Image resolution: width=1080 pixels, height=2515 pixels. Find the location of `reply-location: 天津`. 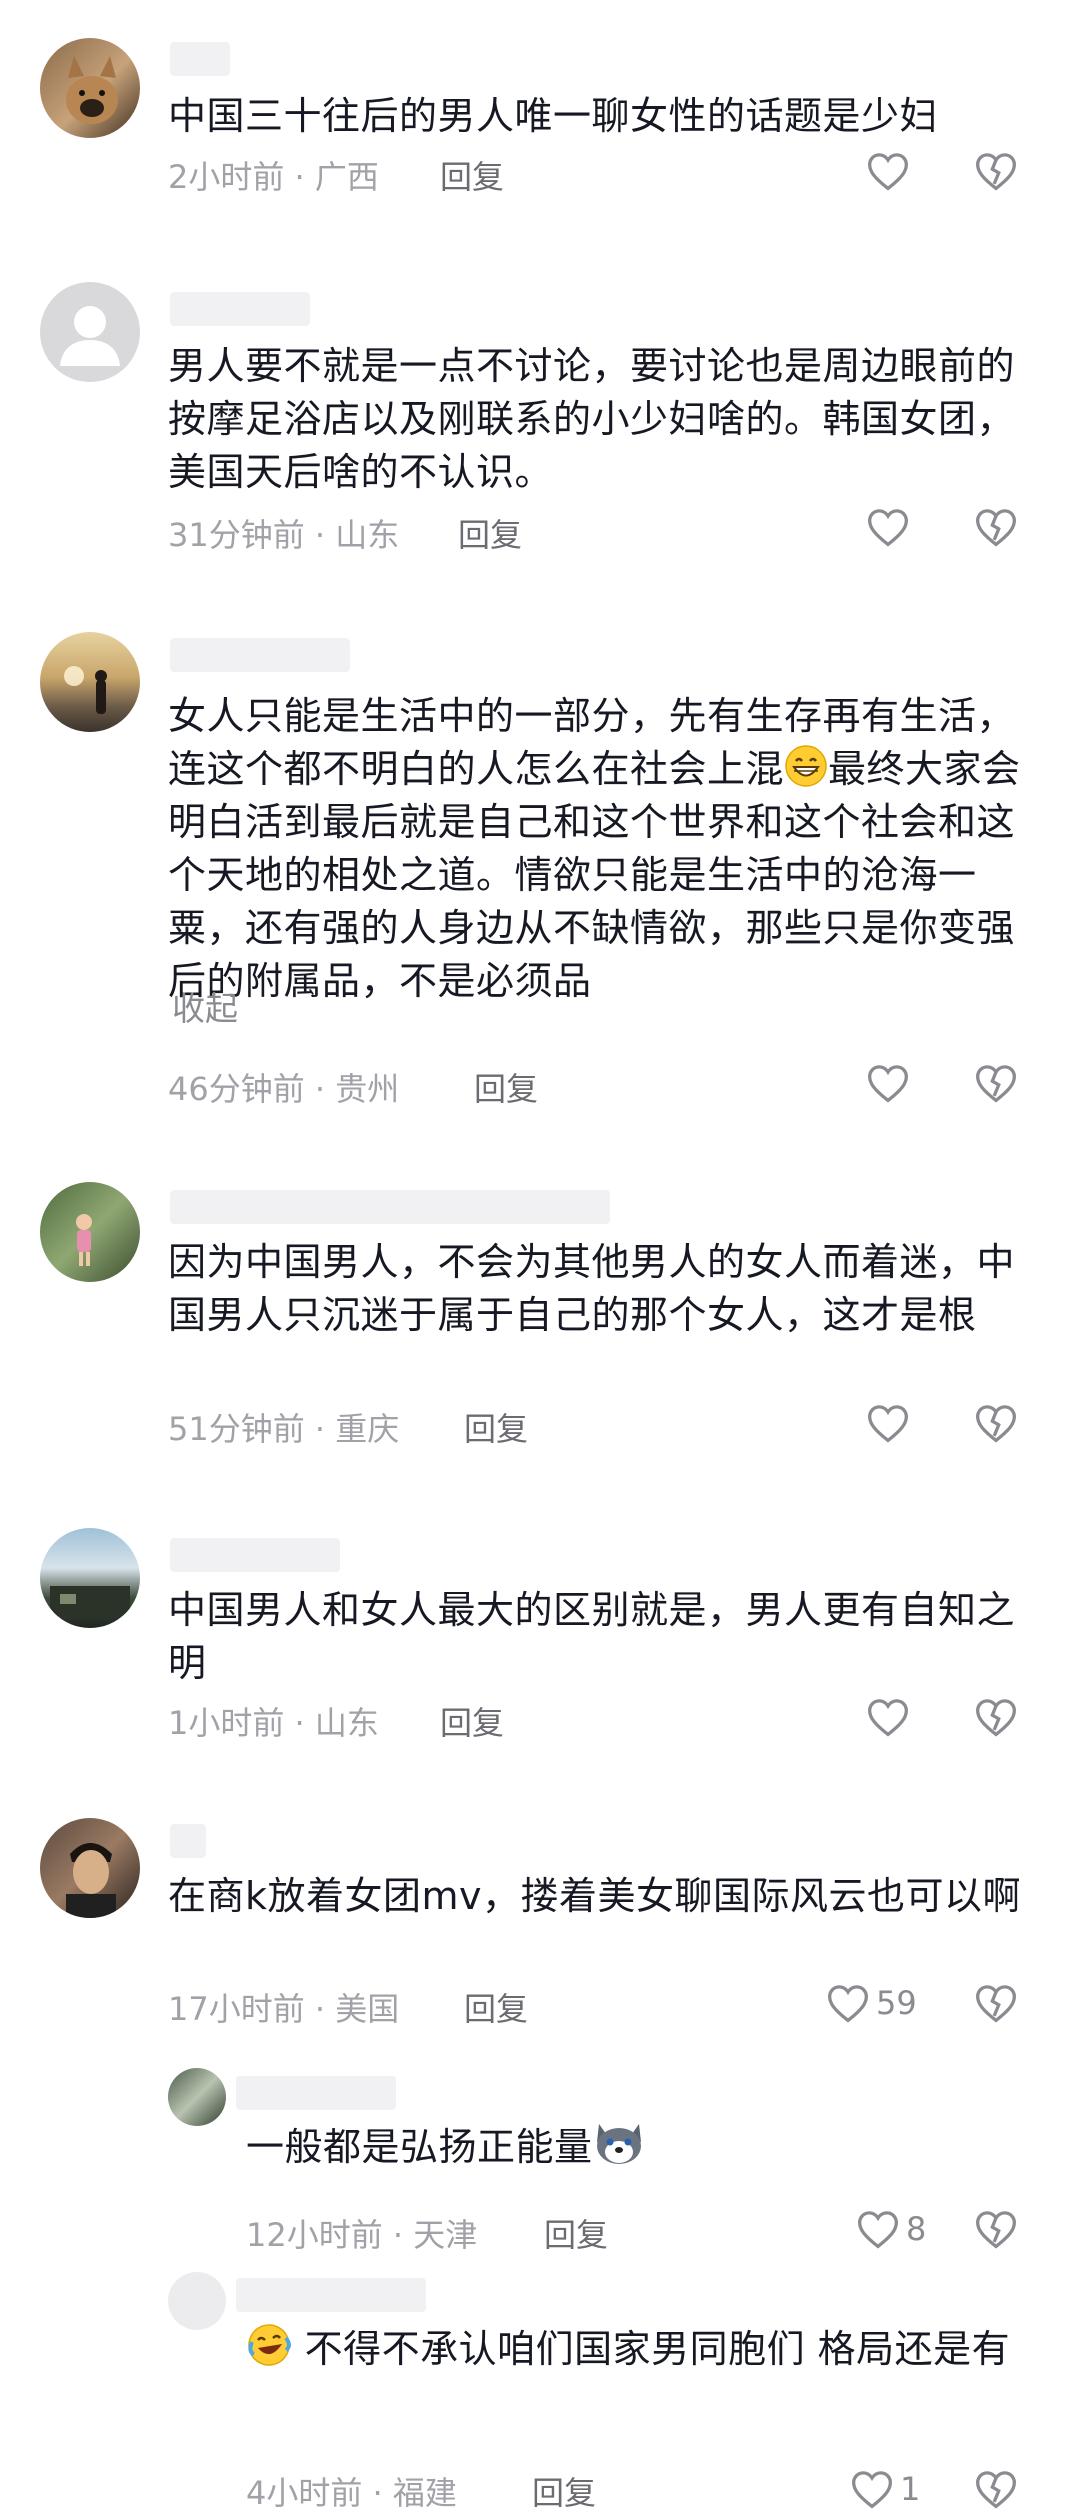

reply-location: 天津 is located at coordinates (445, 2235).